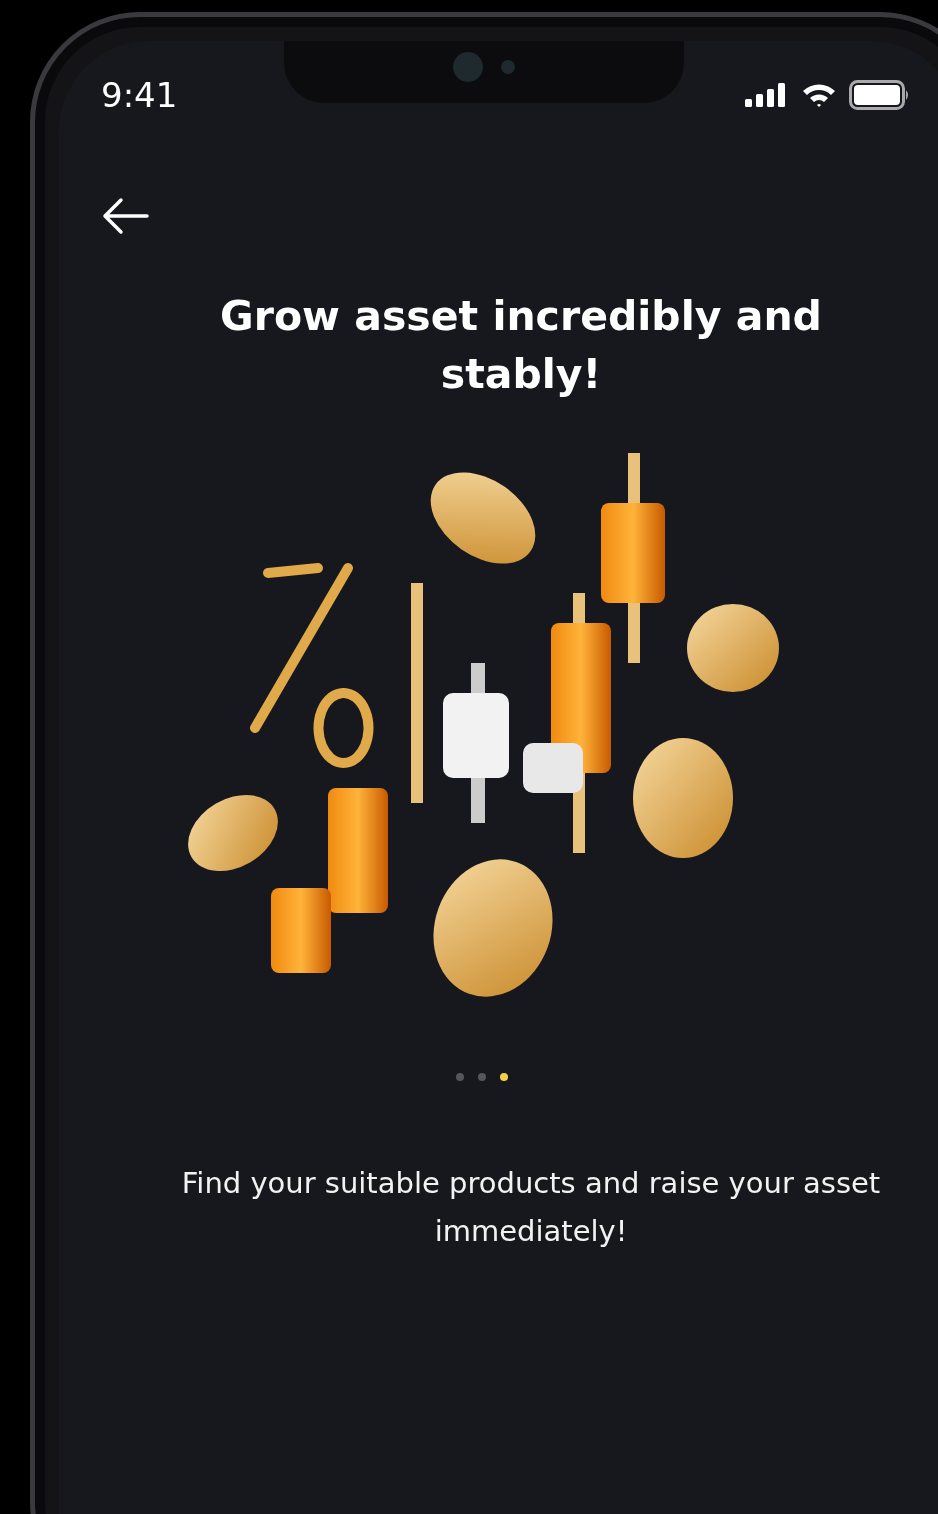  I want to click on back-button, so click(125, 216).